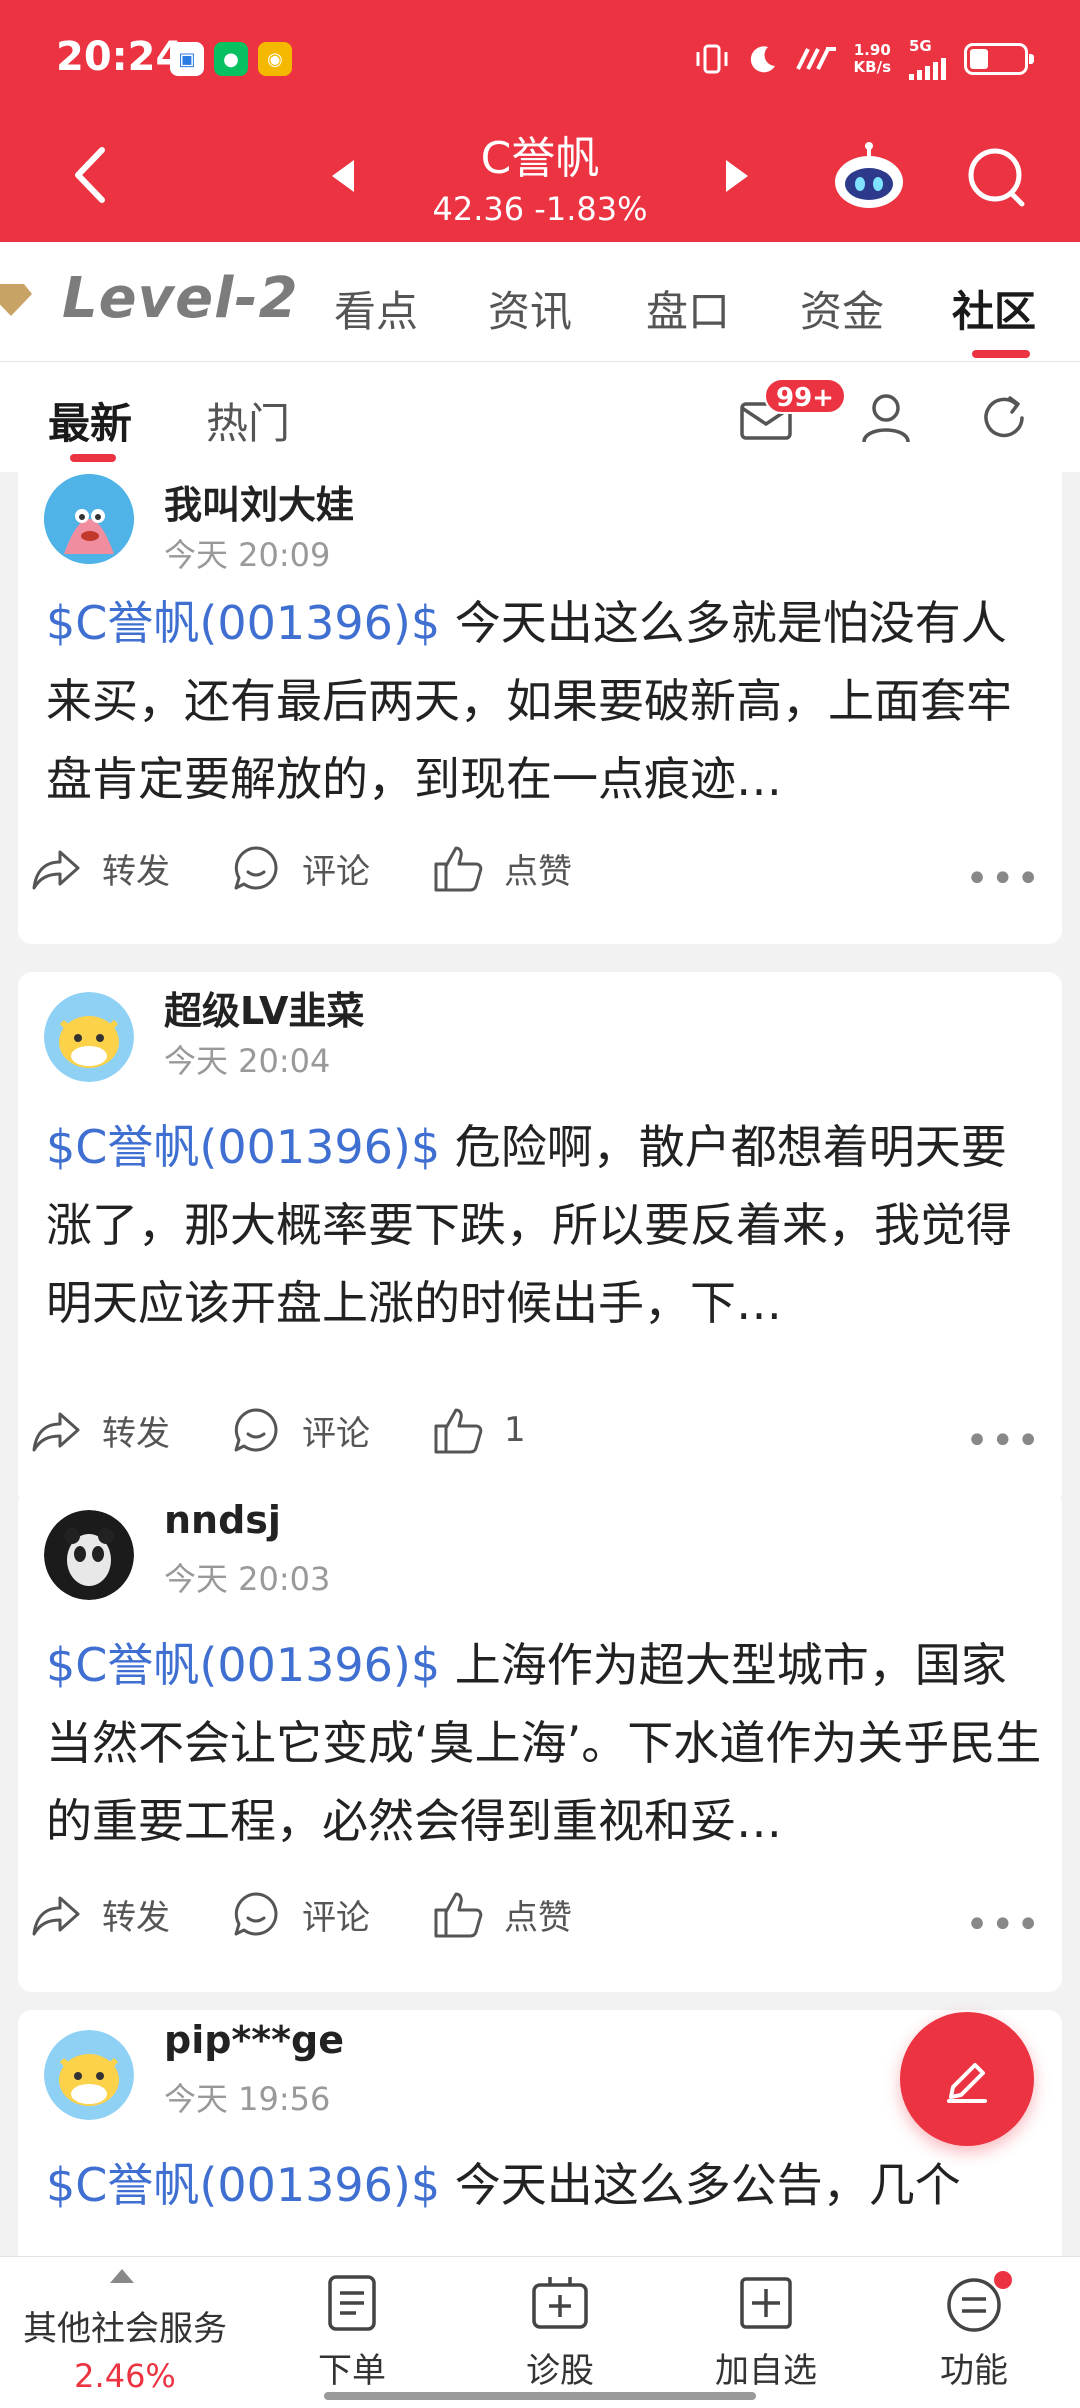  Describe the element at coordinates (1003, 2280) in the screenshot. I see `notification-dot` at that location.